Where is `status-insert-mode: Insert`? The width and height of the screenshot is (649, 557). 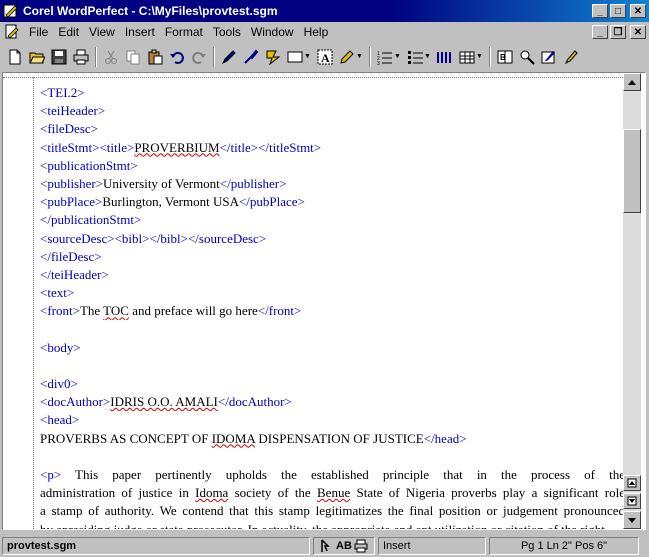
status-insert-mode: Insert is located at coordinates (432, 545).